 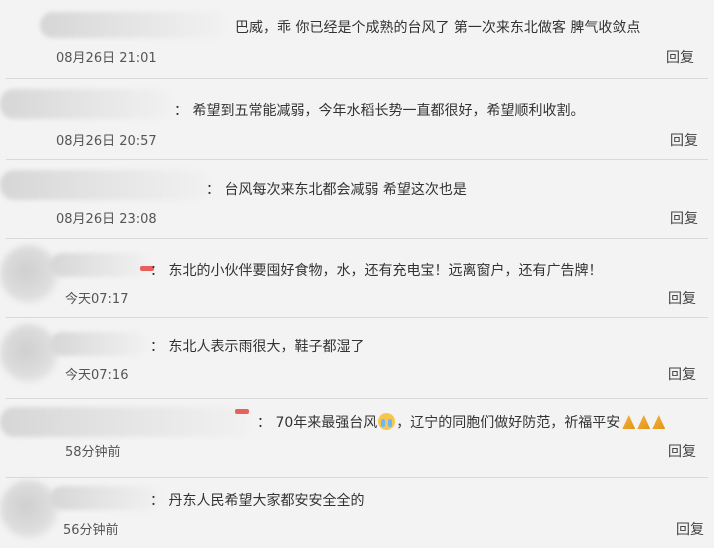 What do you see at coordinates (317, 423) in the screenshot?
I see `comment-text-part: ： 70年来最强台风` at bounding box center [317, 423].